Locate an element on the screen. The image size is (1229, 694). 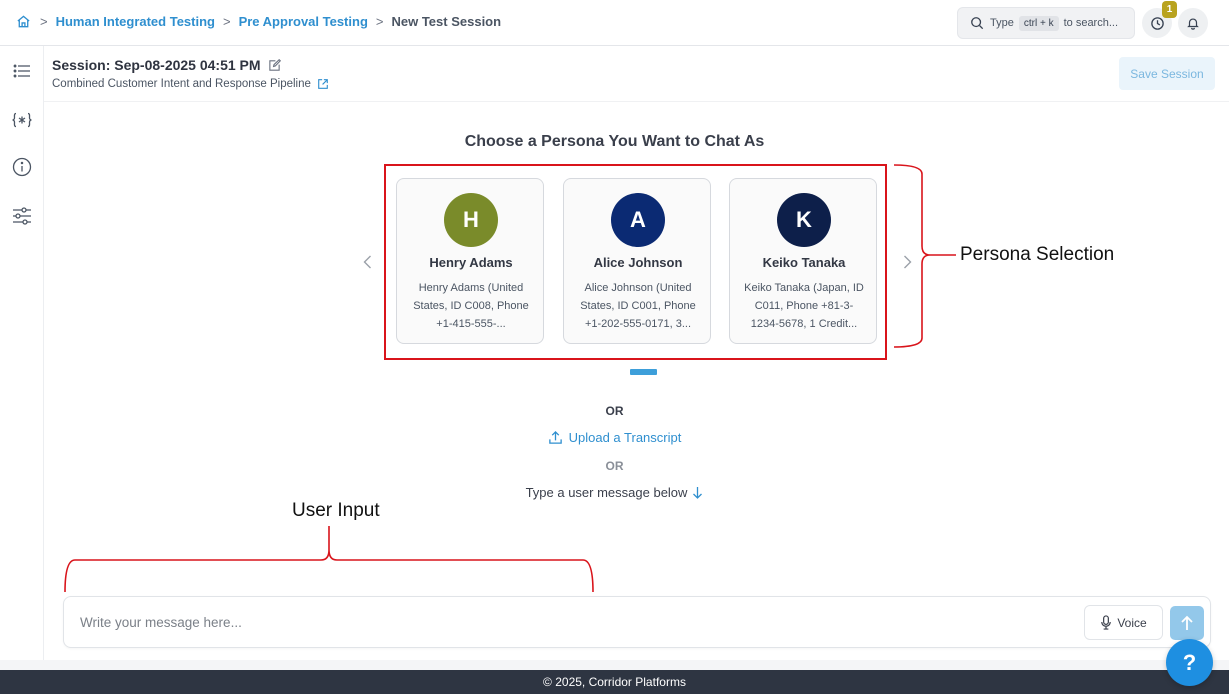
chevron-left-icon is located at coordinates (367, 262).